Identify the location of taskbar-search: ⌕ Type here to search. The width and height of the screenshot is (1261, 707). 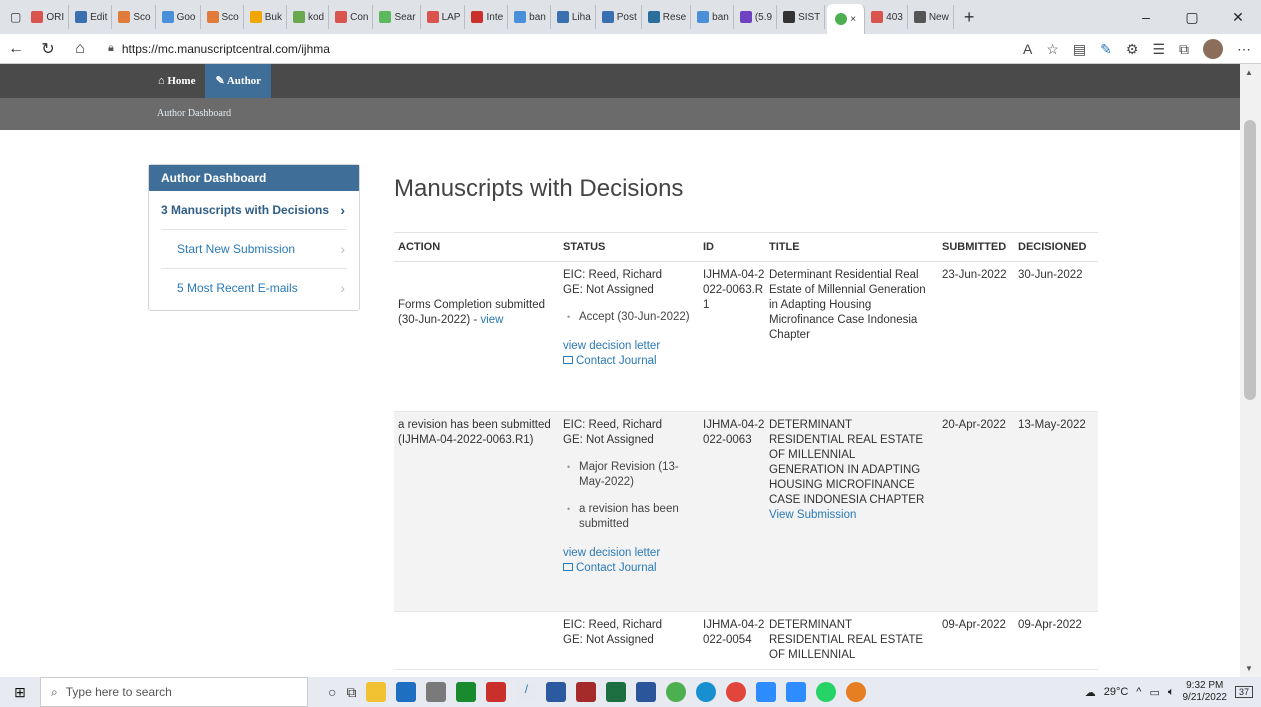
(174, 692).